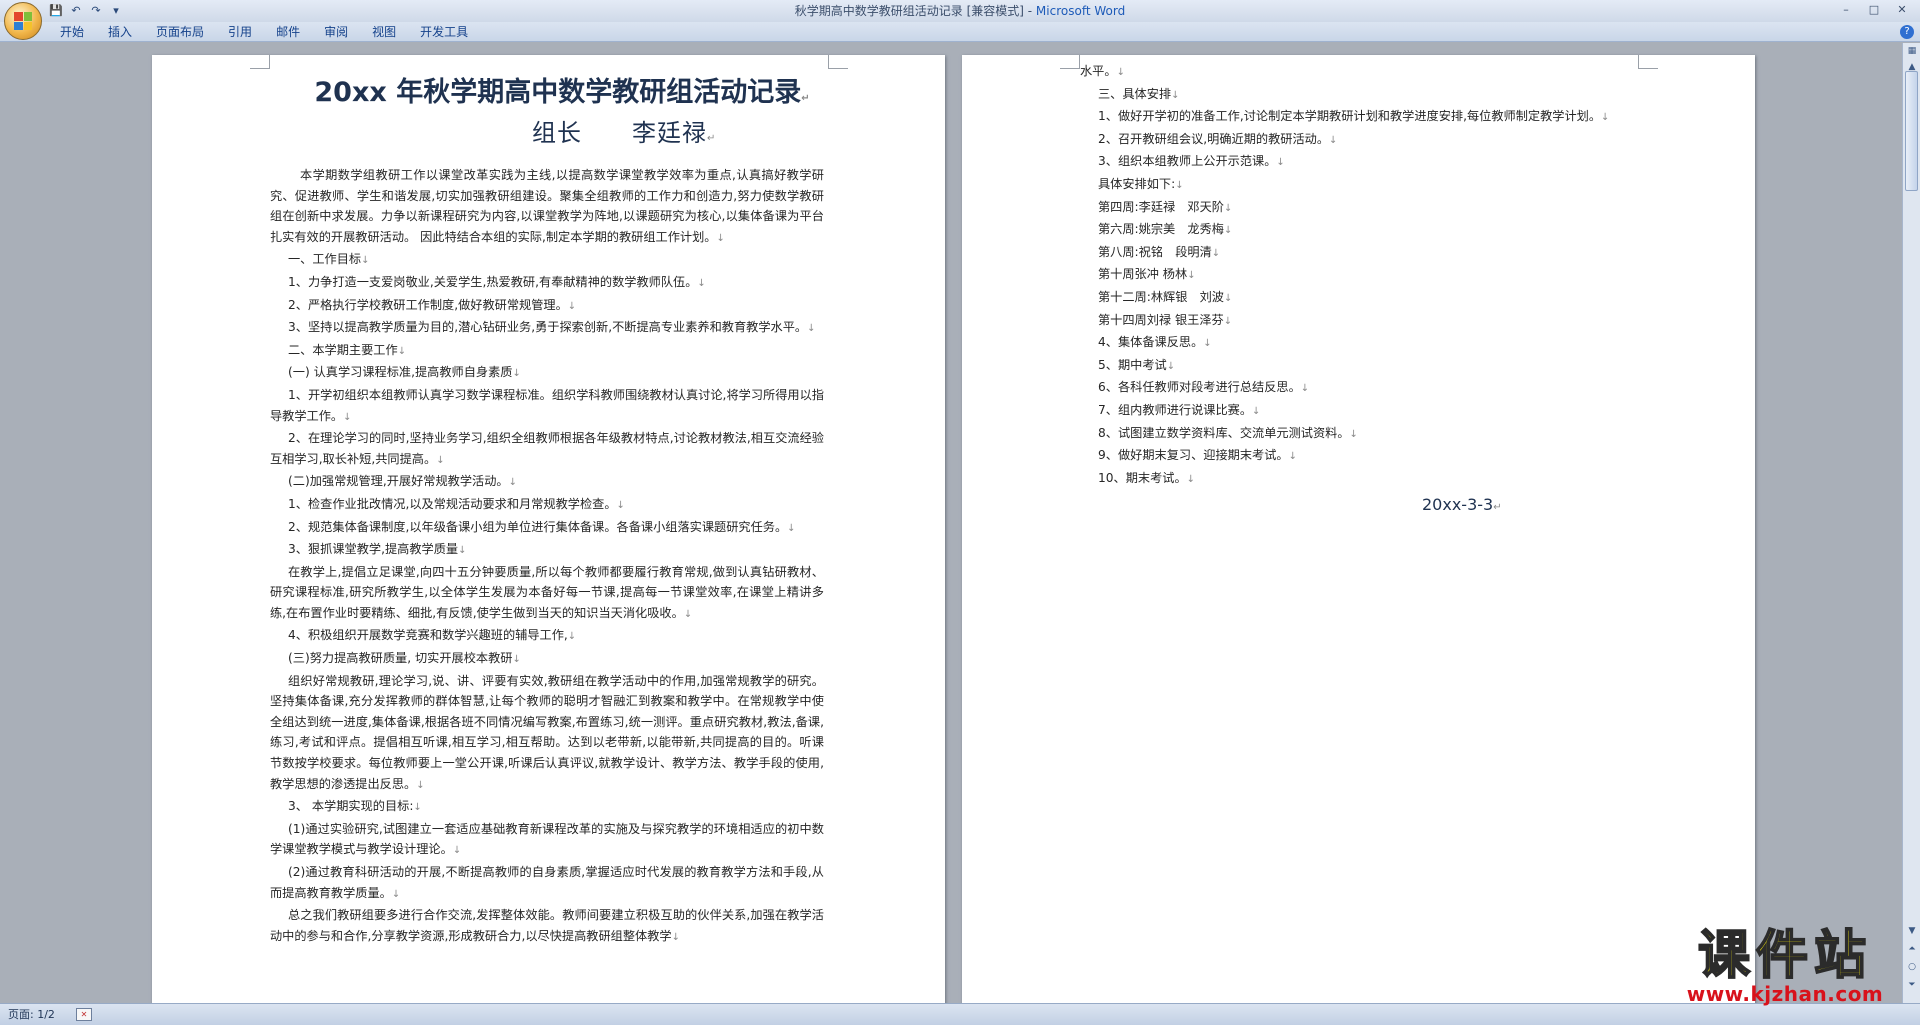 Image resolution: width=1920 pixels, height=1025 pixels. I want to click on help-icon: ?, so click(1907, 32).